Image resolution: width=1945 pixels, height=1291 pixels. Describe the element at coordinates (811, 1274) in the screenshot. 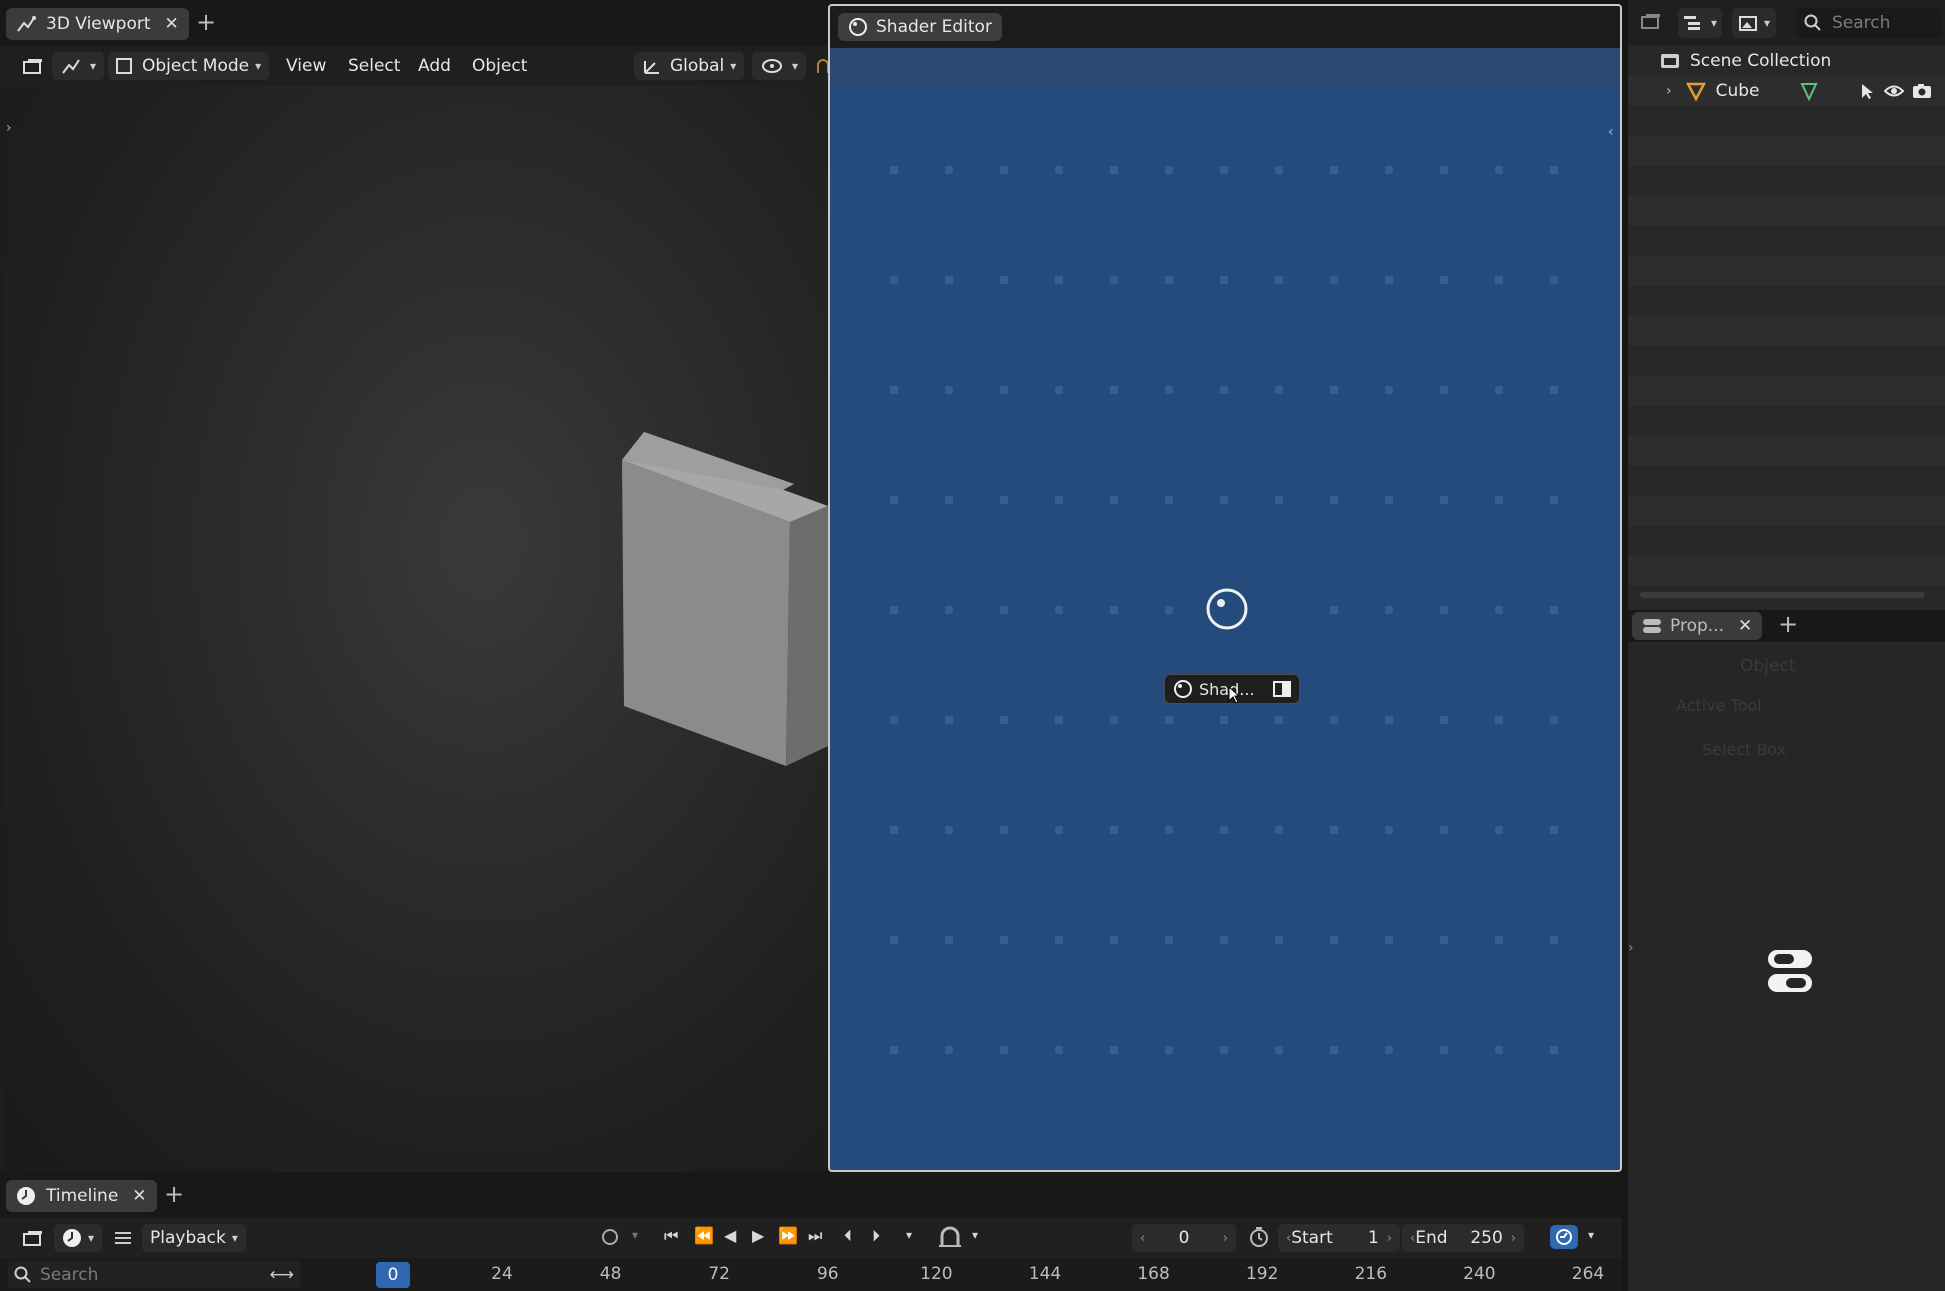

I see `timeline-ruler: Search ⟷ 0 24 48 72 96 120 144 168 192 216 240 264` at that location.